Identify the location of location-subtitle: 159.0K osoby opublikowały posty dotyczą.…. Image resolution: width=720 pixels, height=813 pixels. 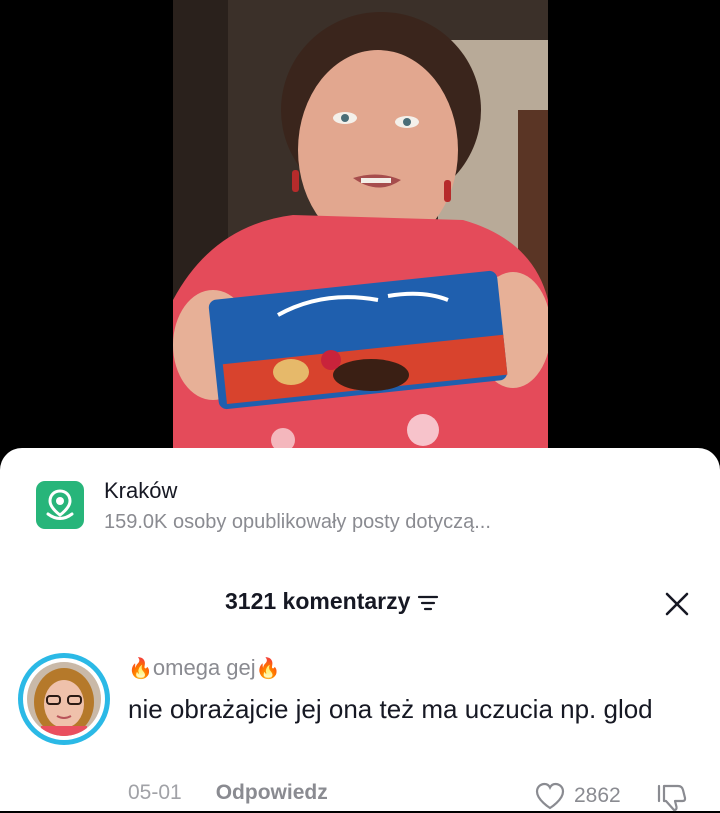
(297, 522).